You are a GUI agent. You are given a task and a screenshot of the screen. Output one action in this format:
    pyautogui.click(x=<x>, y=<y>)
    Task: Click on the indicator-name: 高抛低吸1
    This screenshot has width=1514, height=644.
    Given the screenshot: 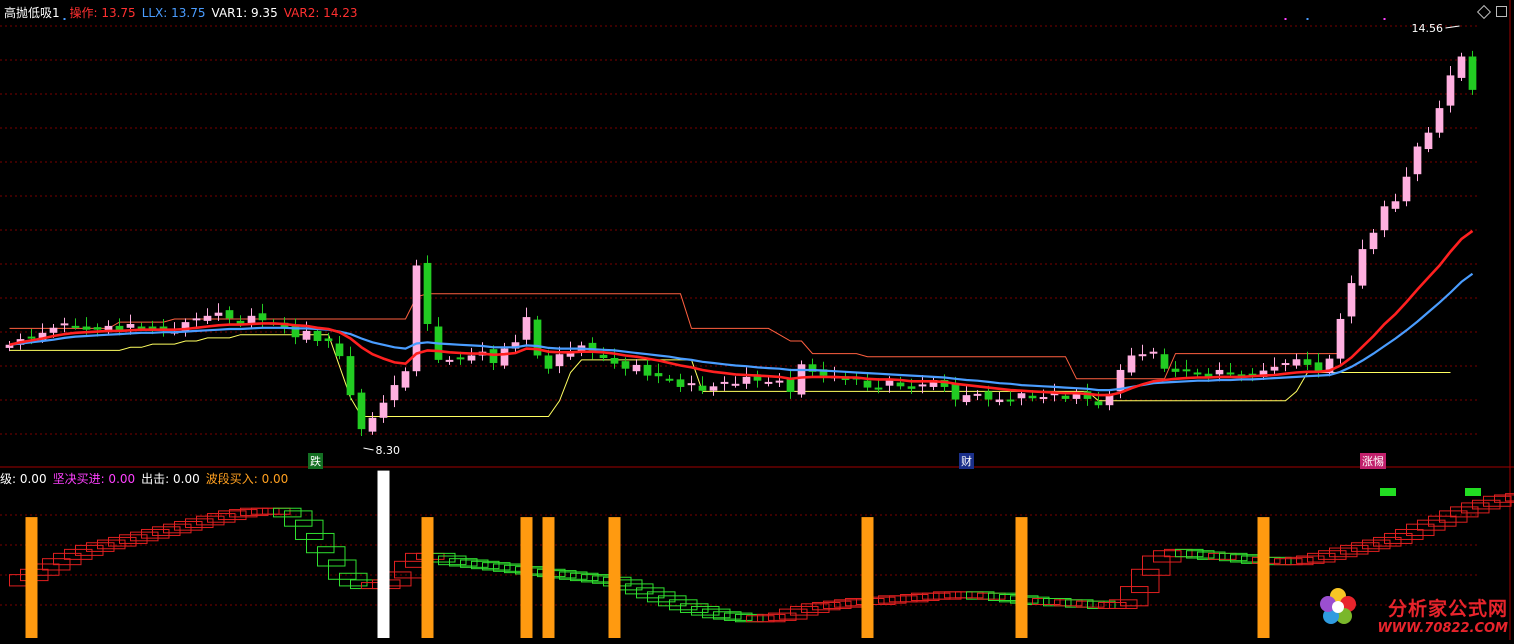 What is the action you would take?
    pyautogui.click(x=32, y=13)
    